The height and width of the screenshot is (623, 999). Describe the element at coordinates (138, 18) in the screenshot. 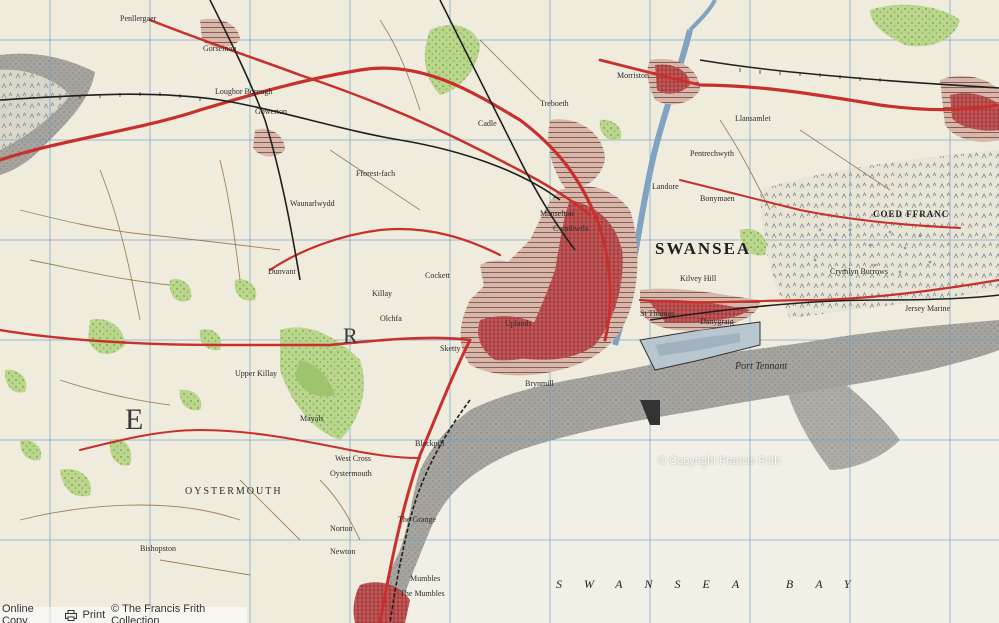

I see `place-label: Penllergaer` at that location.